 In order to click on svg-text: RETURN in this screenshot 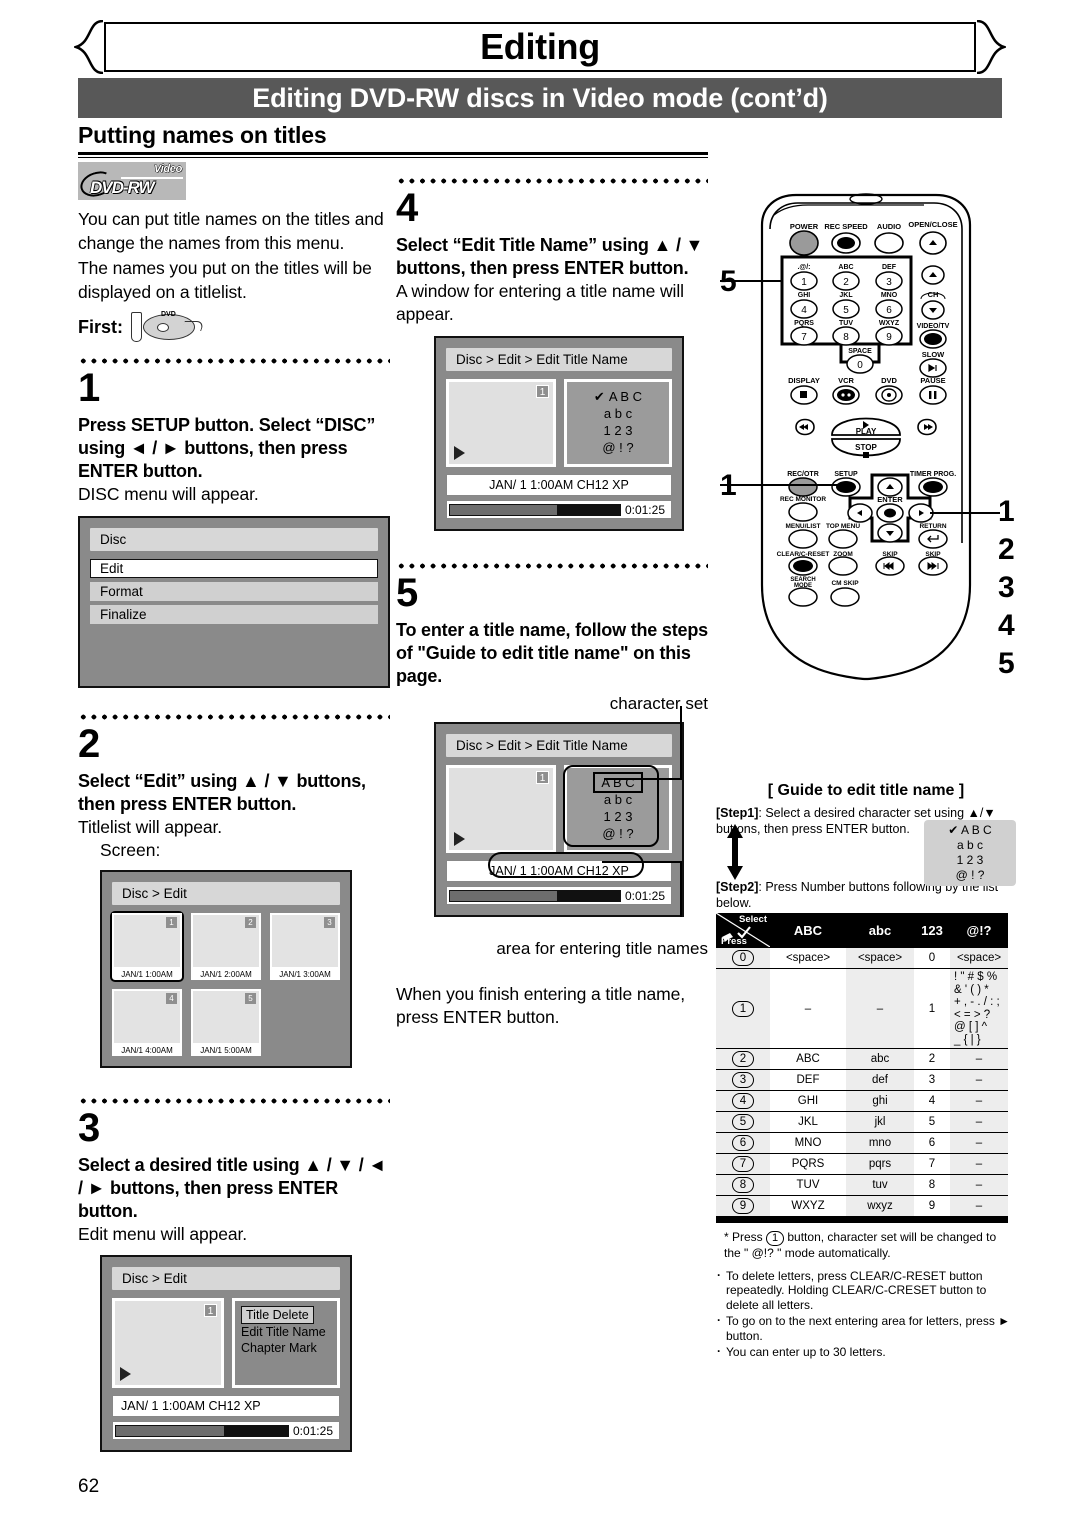, I will do `click(932, 526)`.